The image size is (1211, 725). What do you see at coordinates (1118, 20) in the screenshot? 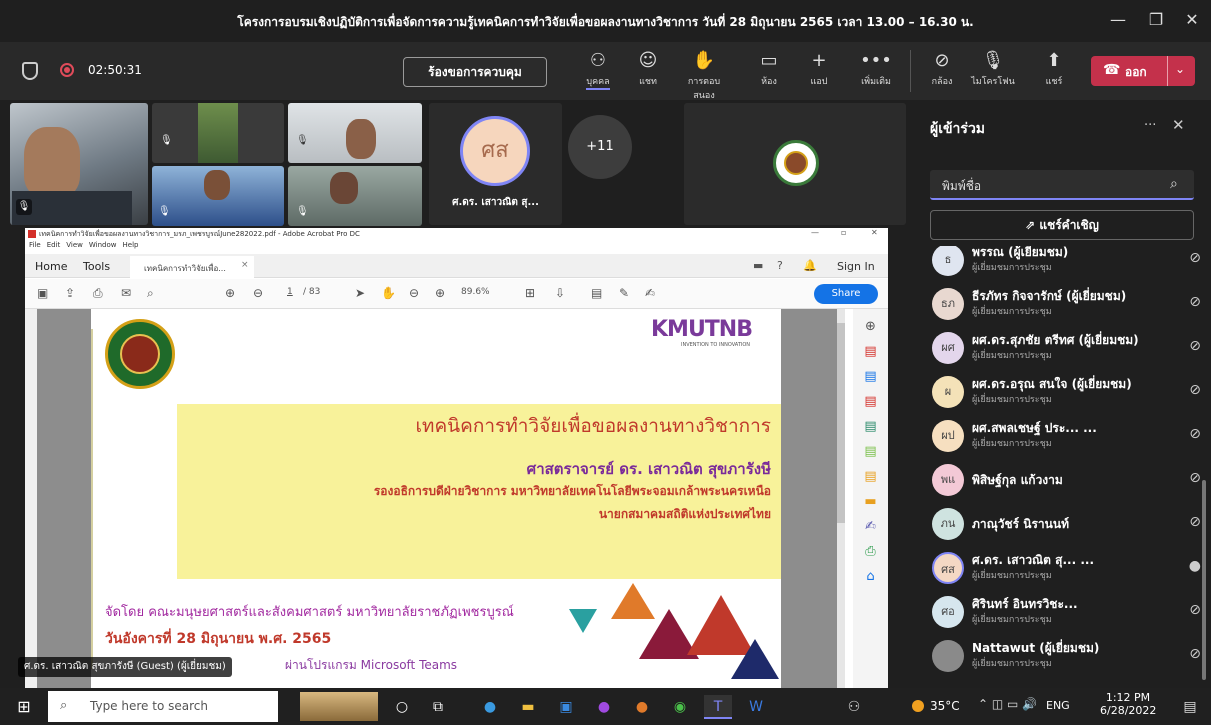
I see `minimize-icon: —` at bounding box center [1118, 20].